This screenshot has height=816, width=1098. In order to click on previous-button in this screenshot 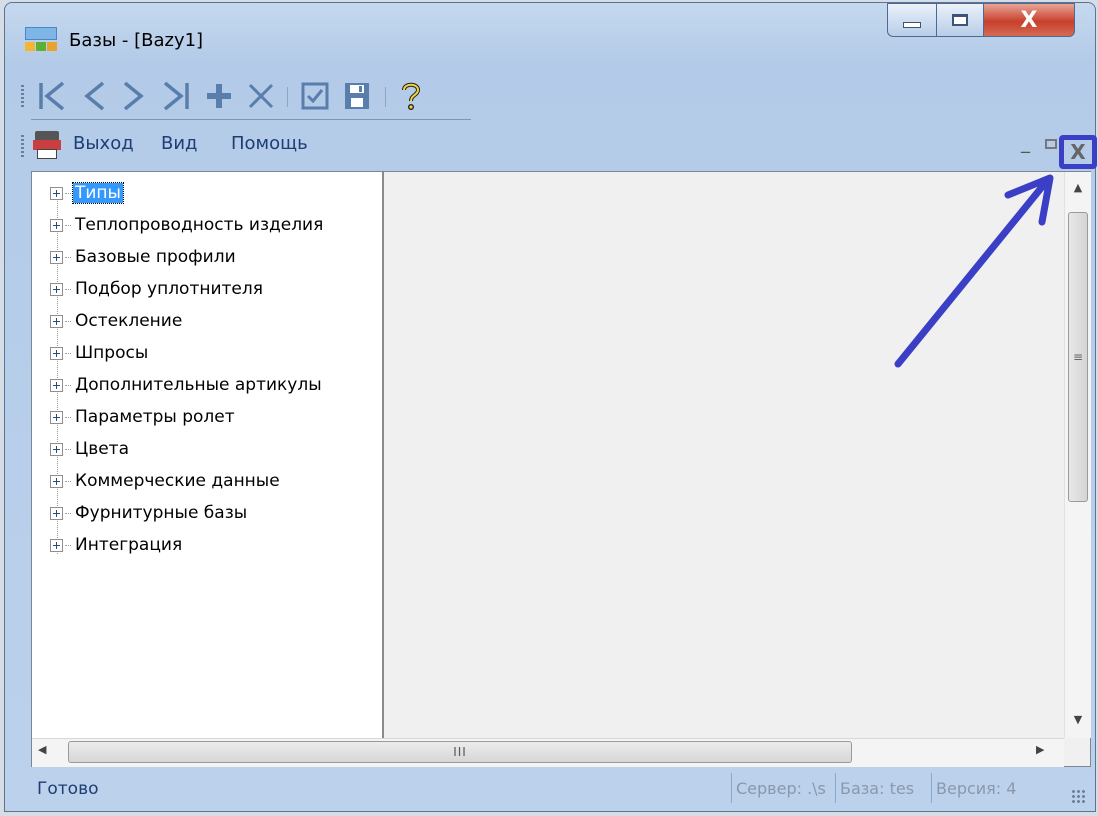, I will do `click(95, 96)`.